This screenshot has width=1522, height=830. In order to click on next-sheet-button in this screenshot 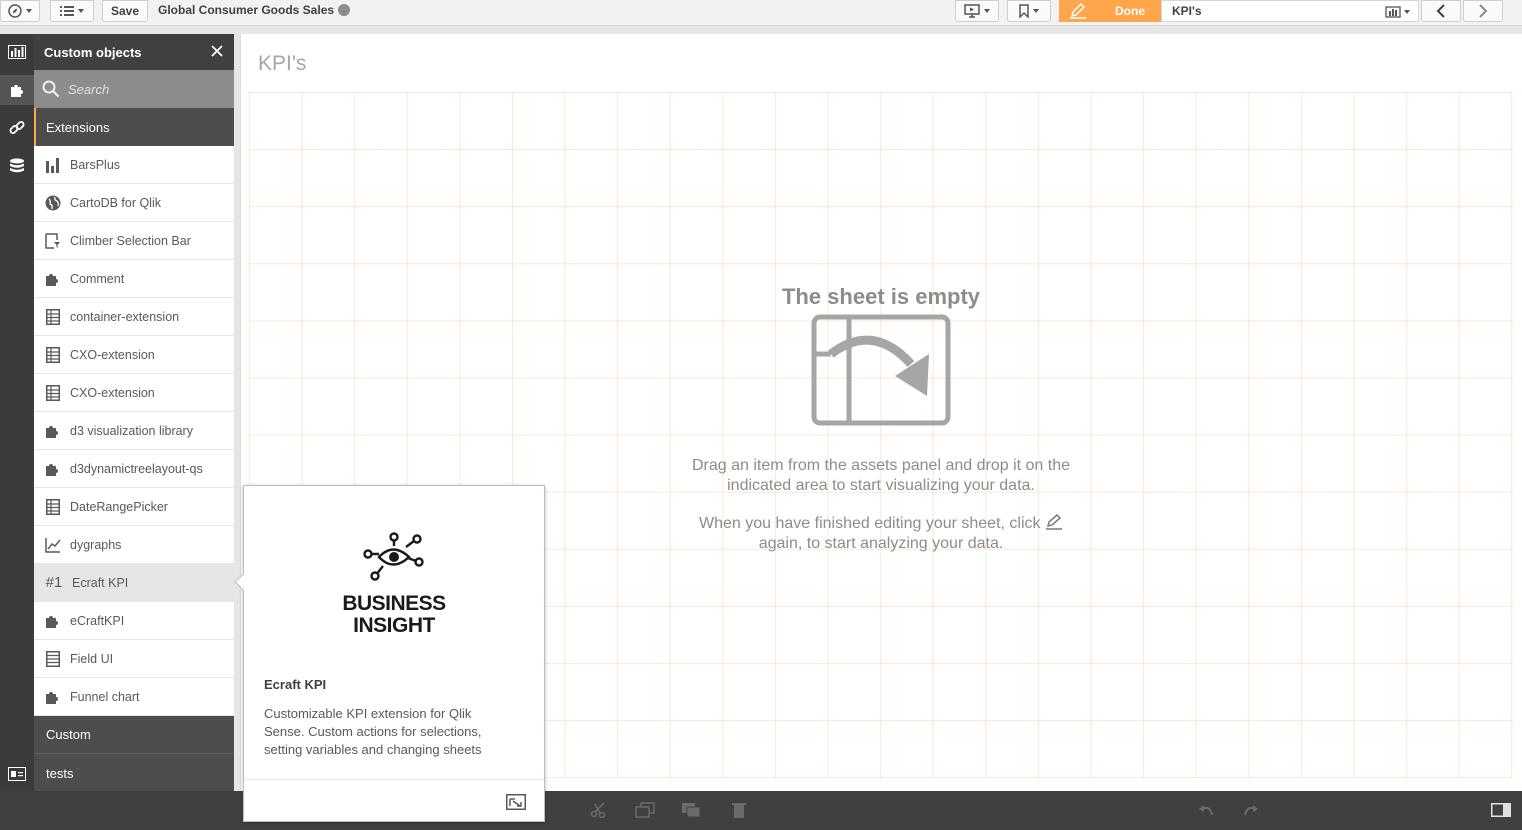, I will do `click(1483, 11)`.